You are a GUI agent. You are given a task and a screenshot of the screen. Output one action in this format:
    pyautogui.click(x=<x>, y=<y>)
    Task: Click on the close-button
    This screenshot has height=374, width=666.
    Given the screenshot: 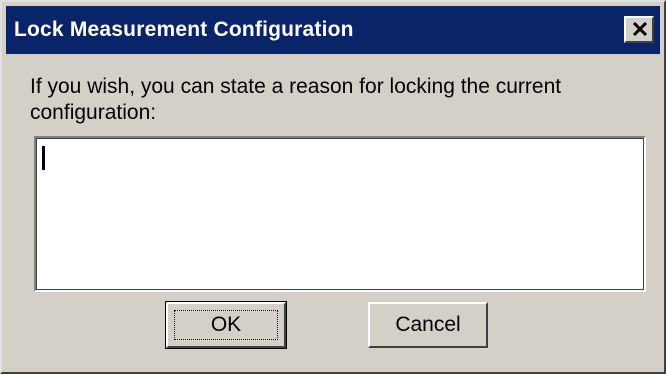 What is the action you would take?
    pyautogui.click(x=639, y=29)
    